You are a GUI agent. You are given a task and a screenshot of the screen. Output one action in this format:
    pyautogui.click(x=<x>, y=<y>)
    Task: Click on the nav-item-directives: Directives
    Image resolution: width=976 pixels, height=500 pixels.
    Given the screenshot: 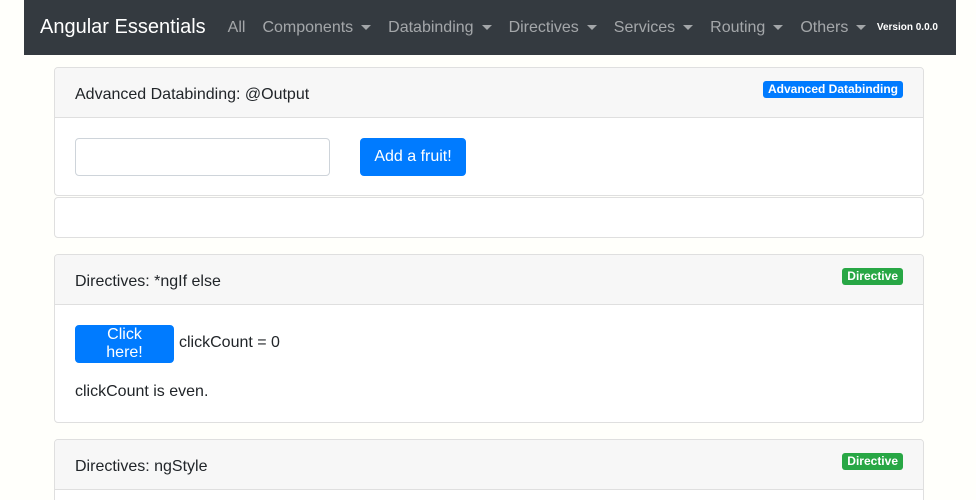 What is the action you would take?
    pyautogui.click(x=553, y=28)
    